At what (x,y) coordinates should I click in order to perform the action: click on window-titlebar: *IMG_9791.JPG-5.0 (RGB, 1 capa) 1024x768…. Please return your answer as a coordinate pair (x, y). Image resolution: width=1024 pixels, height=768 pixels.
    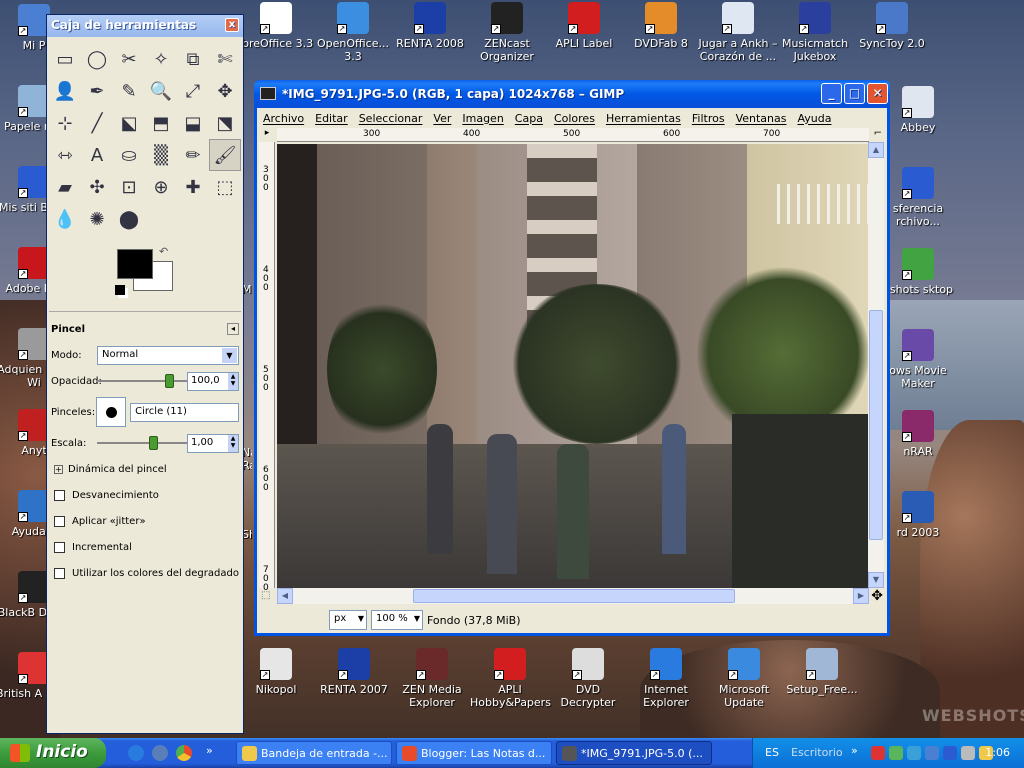
    Looking at the image, I should click on (572, 94).